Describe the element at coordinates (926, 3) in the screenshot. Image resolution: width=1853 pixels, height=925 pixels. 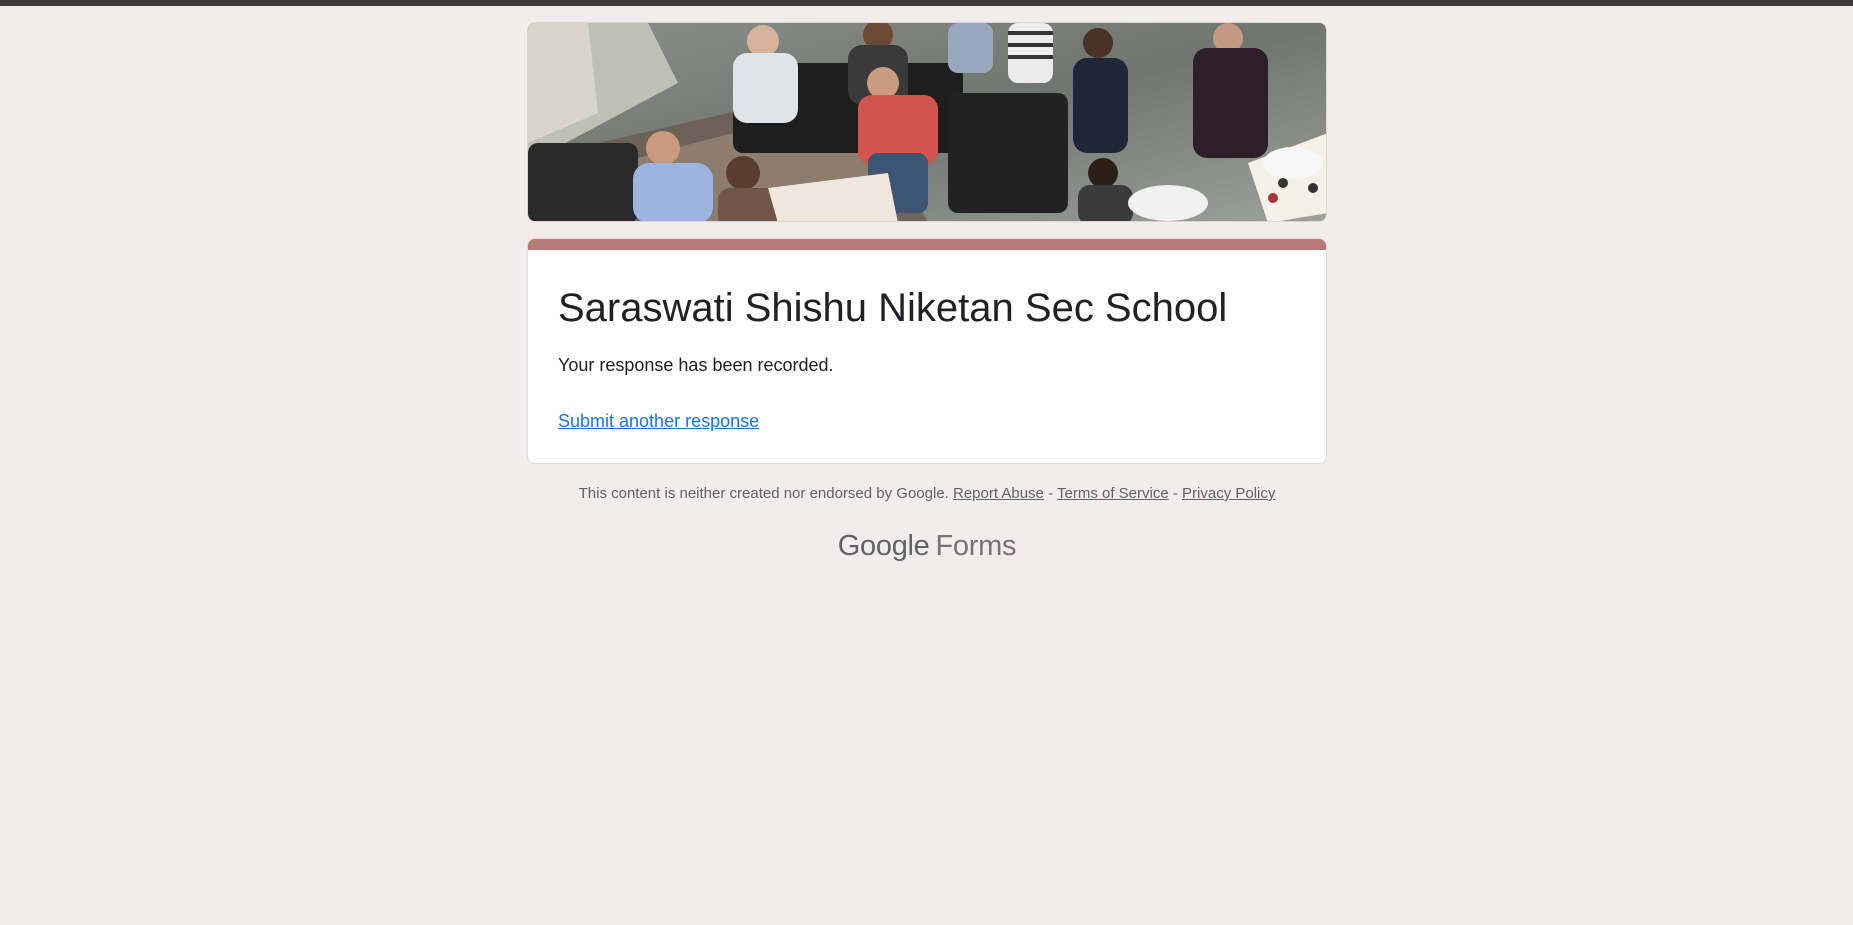
I see `browser-top-strip` at that location.